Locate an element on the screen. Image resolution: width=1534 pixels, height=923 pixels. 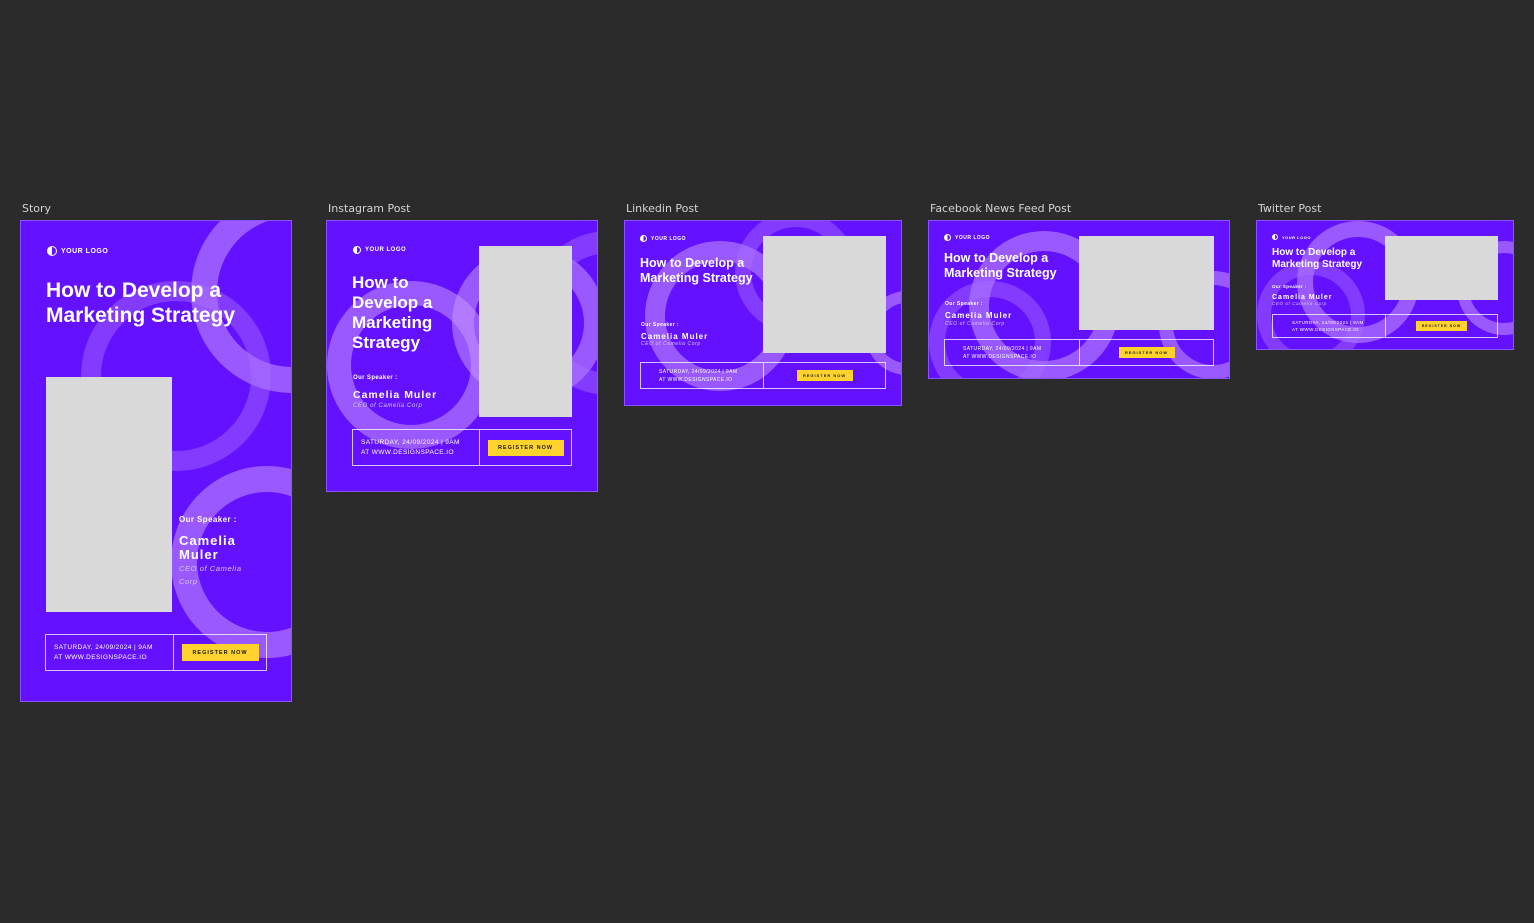
frame-label-twitter: Twitter Post is located at coordinates (1289, 208).